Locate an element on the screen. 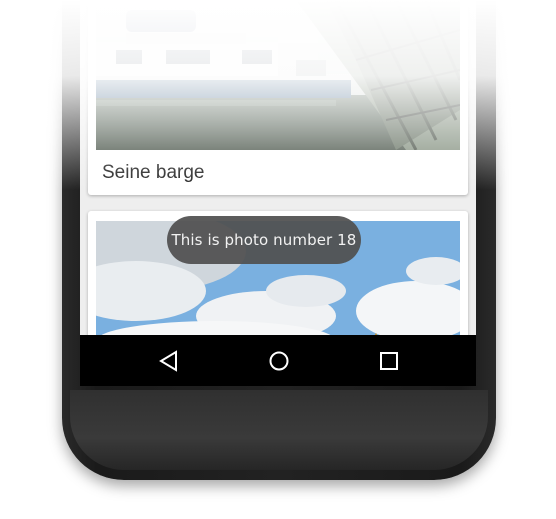 The height and width of the screenshot is (519, 556). phone-chin is located at coordinates (279, 430).